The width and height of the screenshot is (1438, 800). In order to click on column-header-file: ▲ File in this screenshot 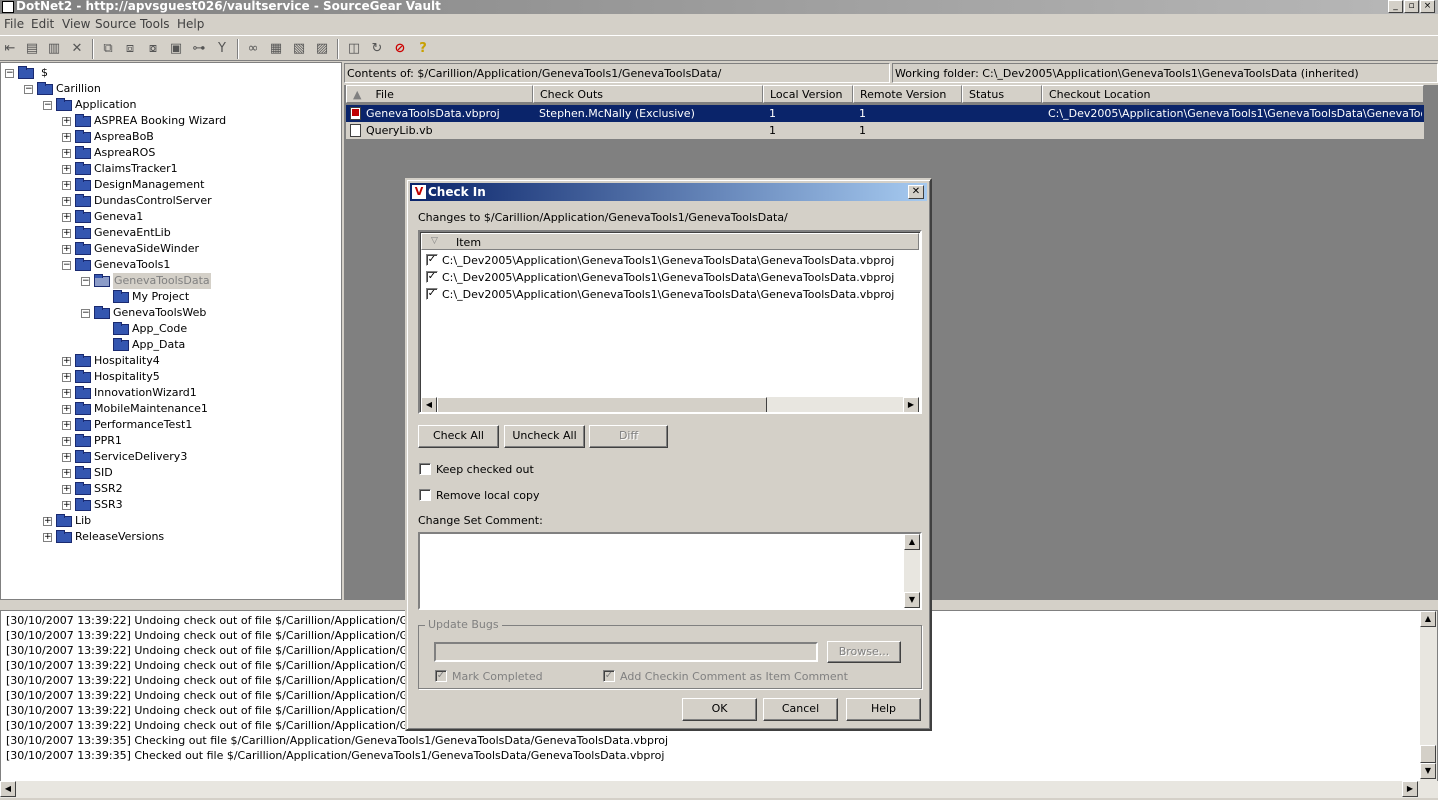, I will do `click(439, 94)`.